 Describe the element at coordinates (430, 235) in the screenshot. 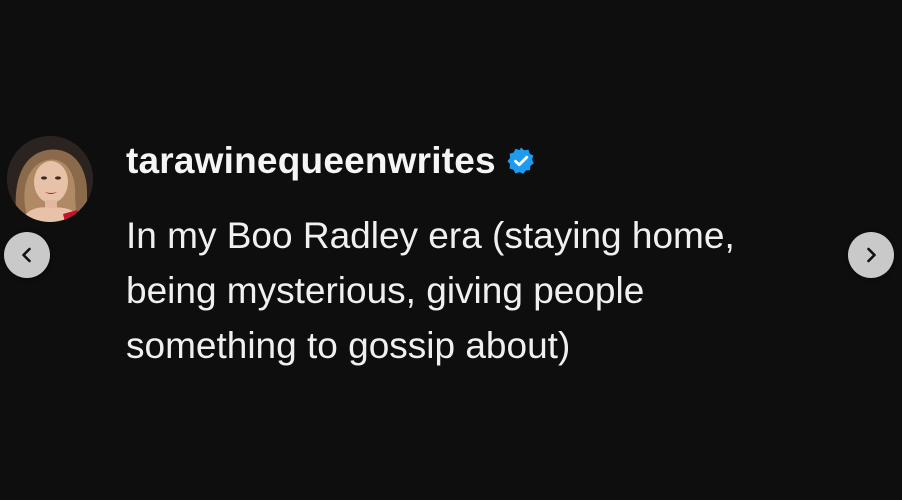

I see `caption-line: In my Boo Radley era (staying home,` at that location.